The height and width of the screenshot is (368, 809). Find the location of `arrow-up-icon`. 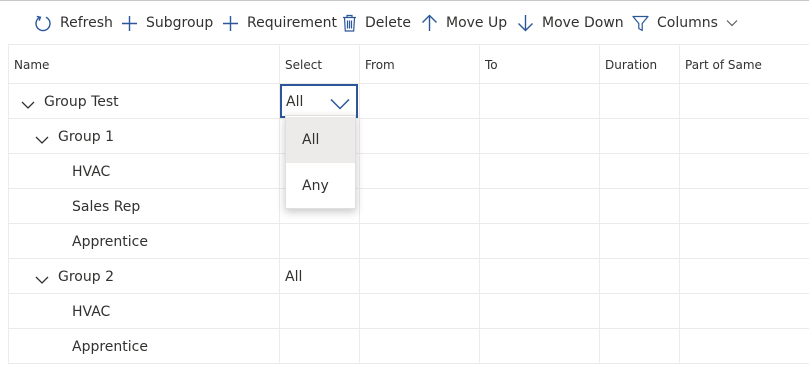

arrow-up-icon is located at coordinates (429, 23).